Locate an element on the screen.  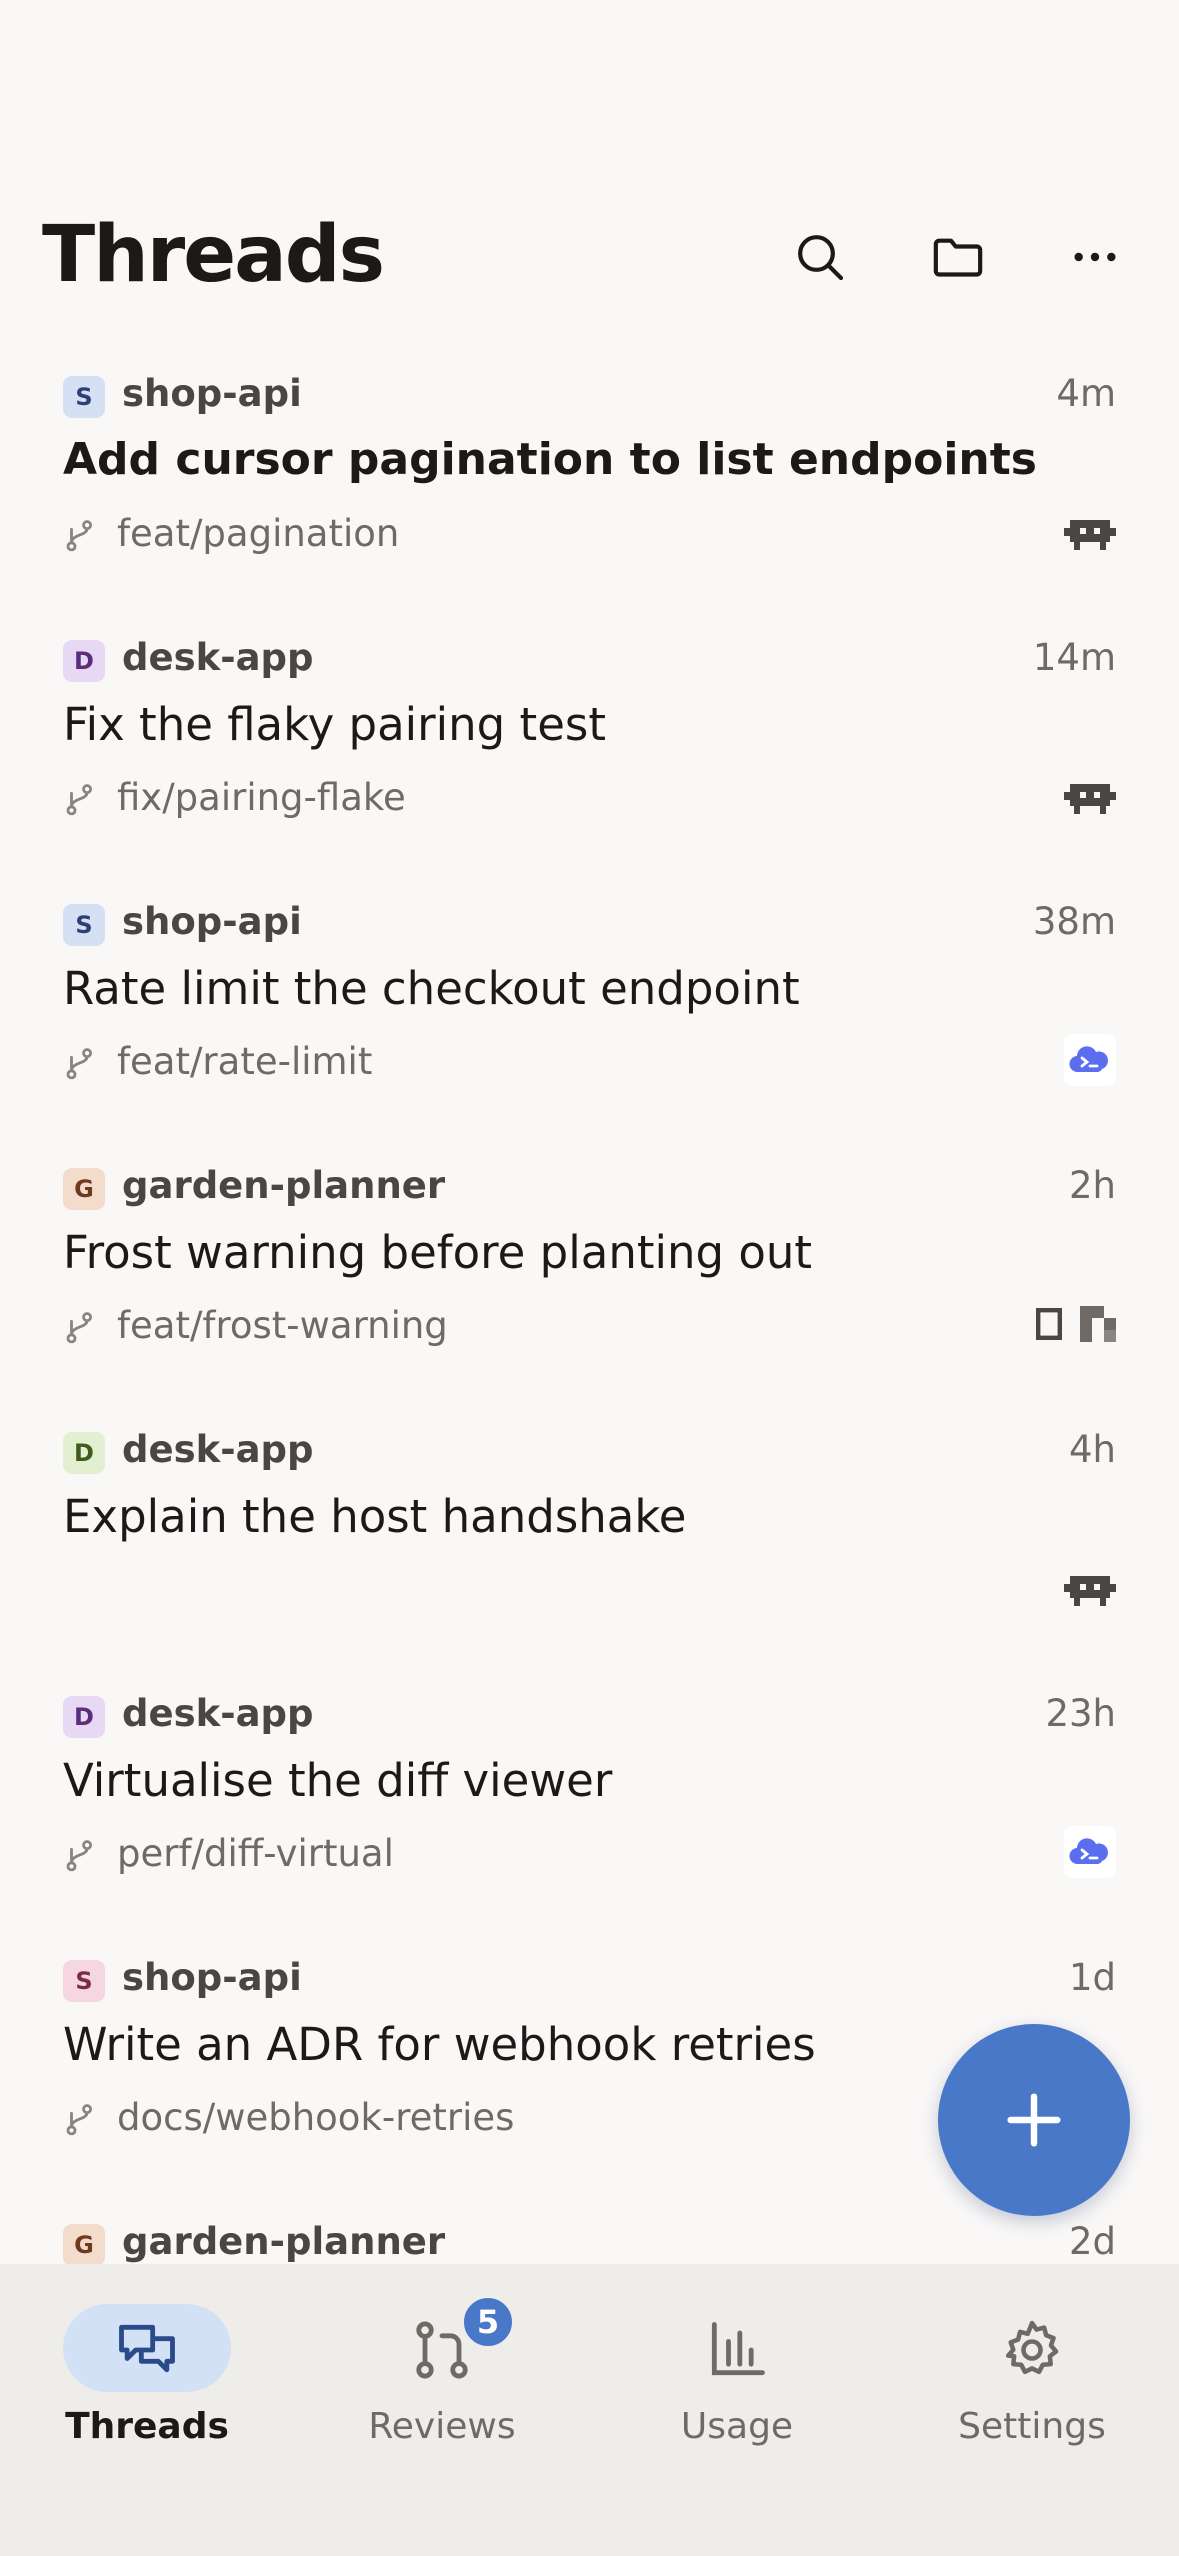
thread-title: Write an ADR for webhook retries is located at coordinates (439, 2044).